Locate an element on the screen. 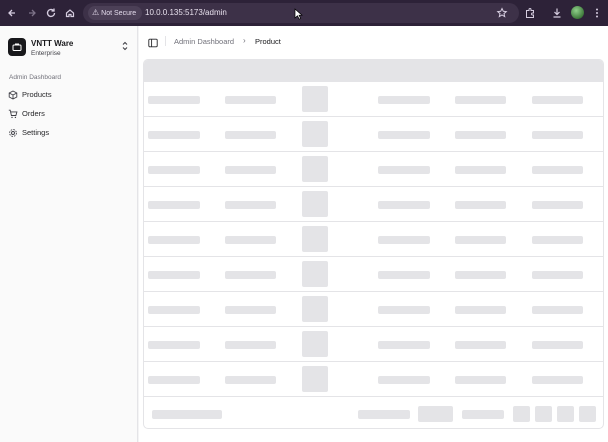  team-logo is located at coordinates (17, 47).